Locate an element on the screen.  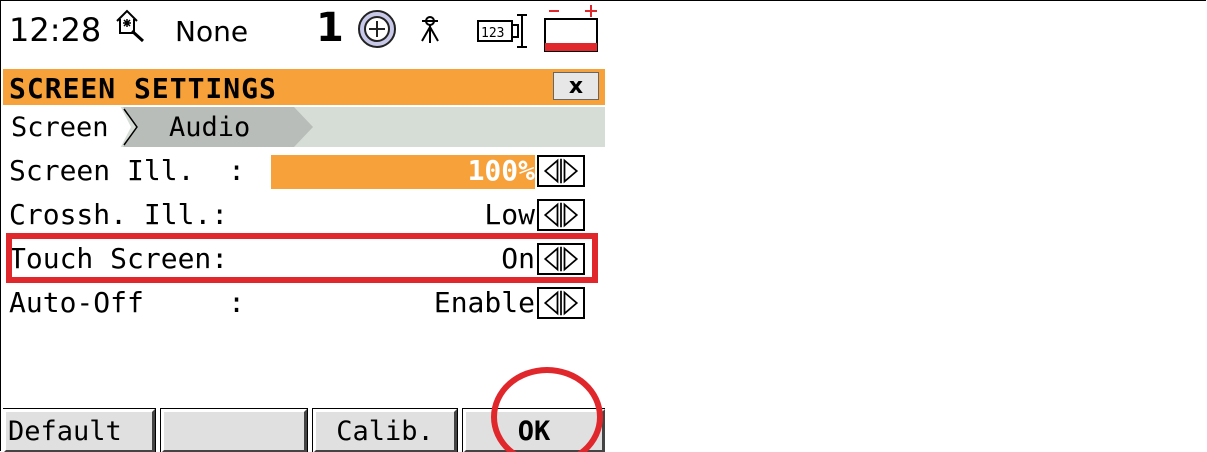
tab-audio: Audio is located at coordinates (218, 127).